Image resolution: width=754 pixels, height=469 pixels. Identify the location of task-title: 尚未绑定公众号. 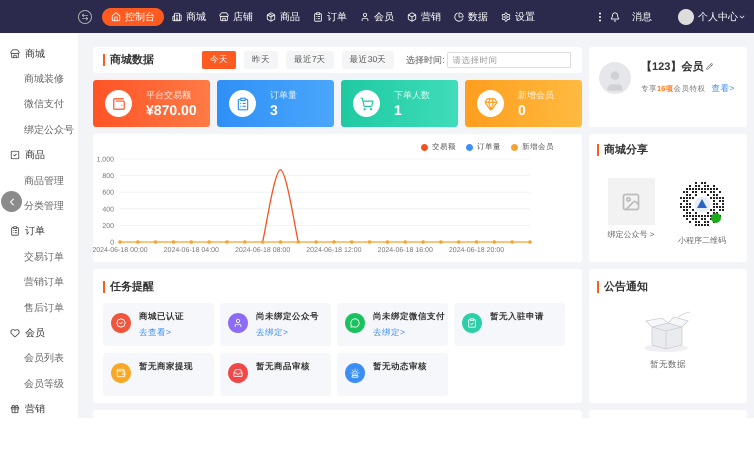
(287, 317).